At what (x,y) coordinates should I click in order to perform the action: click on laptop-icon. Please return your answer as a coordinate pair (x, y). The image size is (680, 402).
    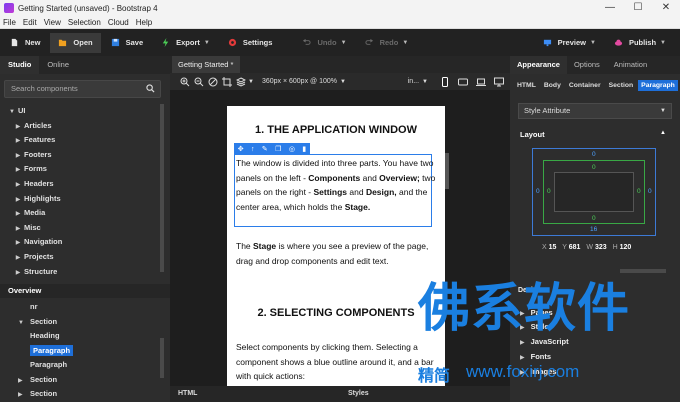
    Looking at the image, I should click on (481, 82).